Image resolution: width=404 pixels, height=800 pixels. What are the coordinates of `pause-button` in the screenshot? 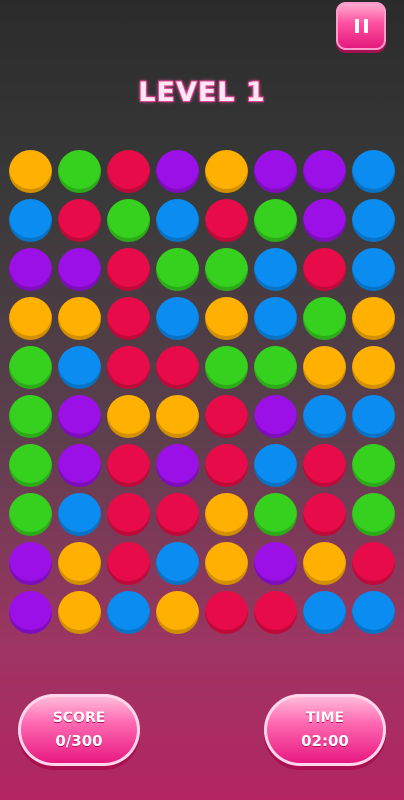 It's located at (361, 26).